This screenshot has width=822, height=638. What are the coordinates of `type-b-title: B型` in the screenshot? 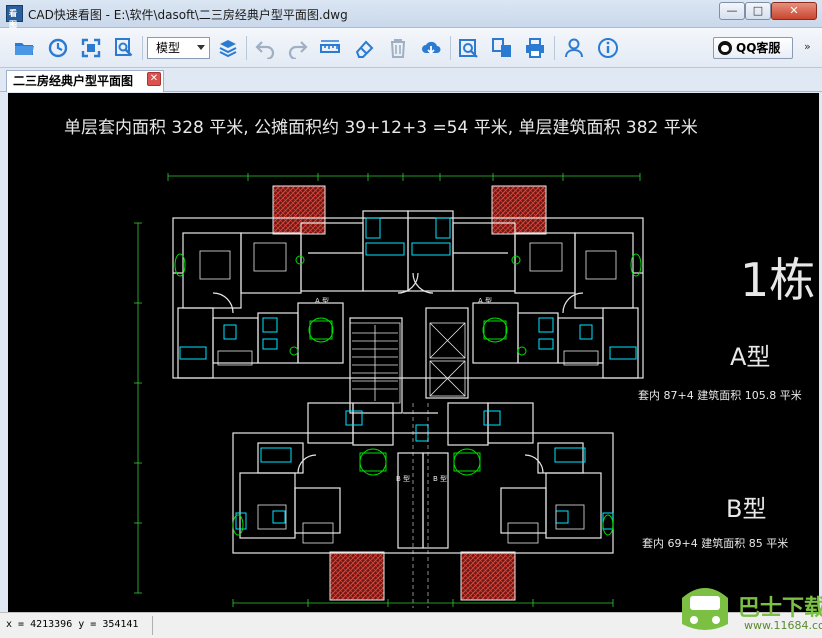 It's located at (746, 509).